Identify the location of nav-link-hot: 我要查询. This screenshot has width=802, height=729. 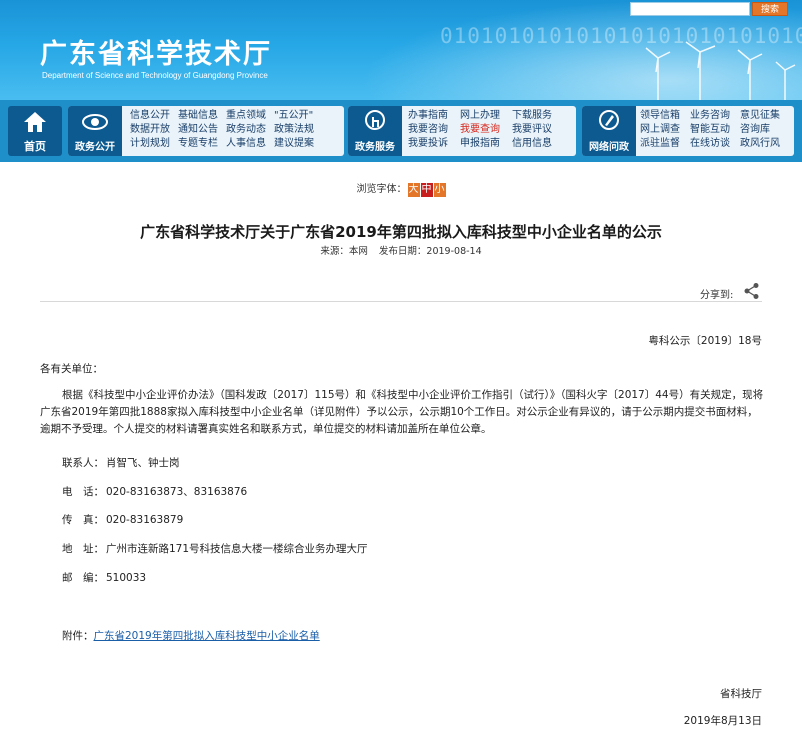
(480, 130).